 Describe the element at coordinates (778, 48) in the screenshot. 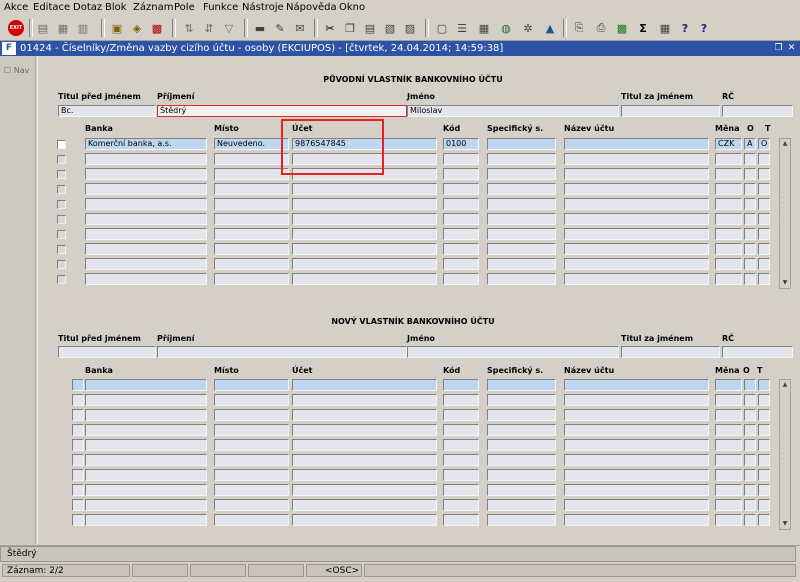

I see `restore-icon: ❐` at that location.